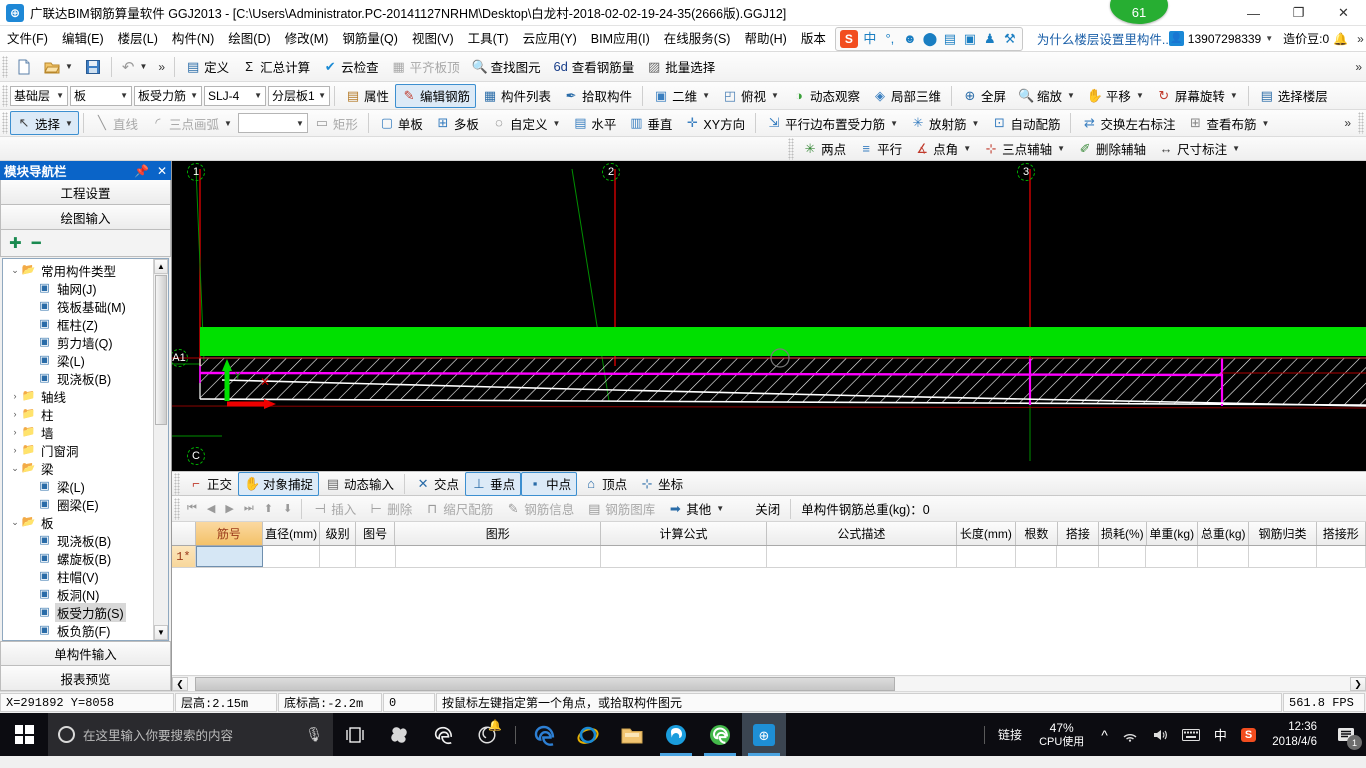  I want to click on microphone-icon: 🎙, so click(314, 734).